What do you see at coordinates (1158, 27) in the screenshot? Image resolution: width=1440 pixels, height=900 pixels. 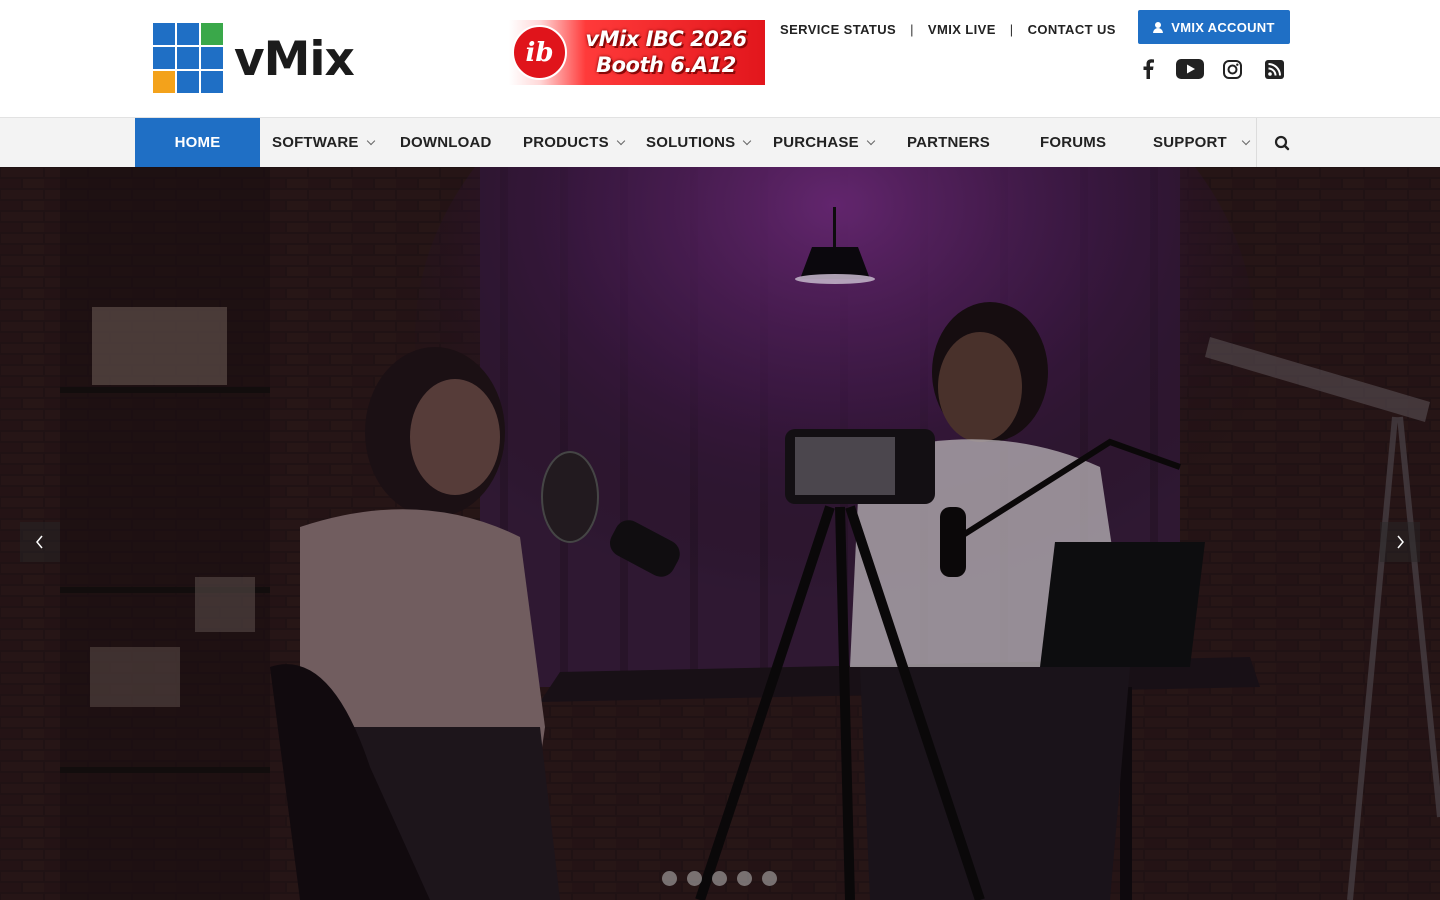 I see `user-icon` at bounding box center [1158, 27].